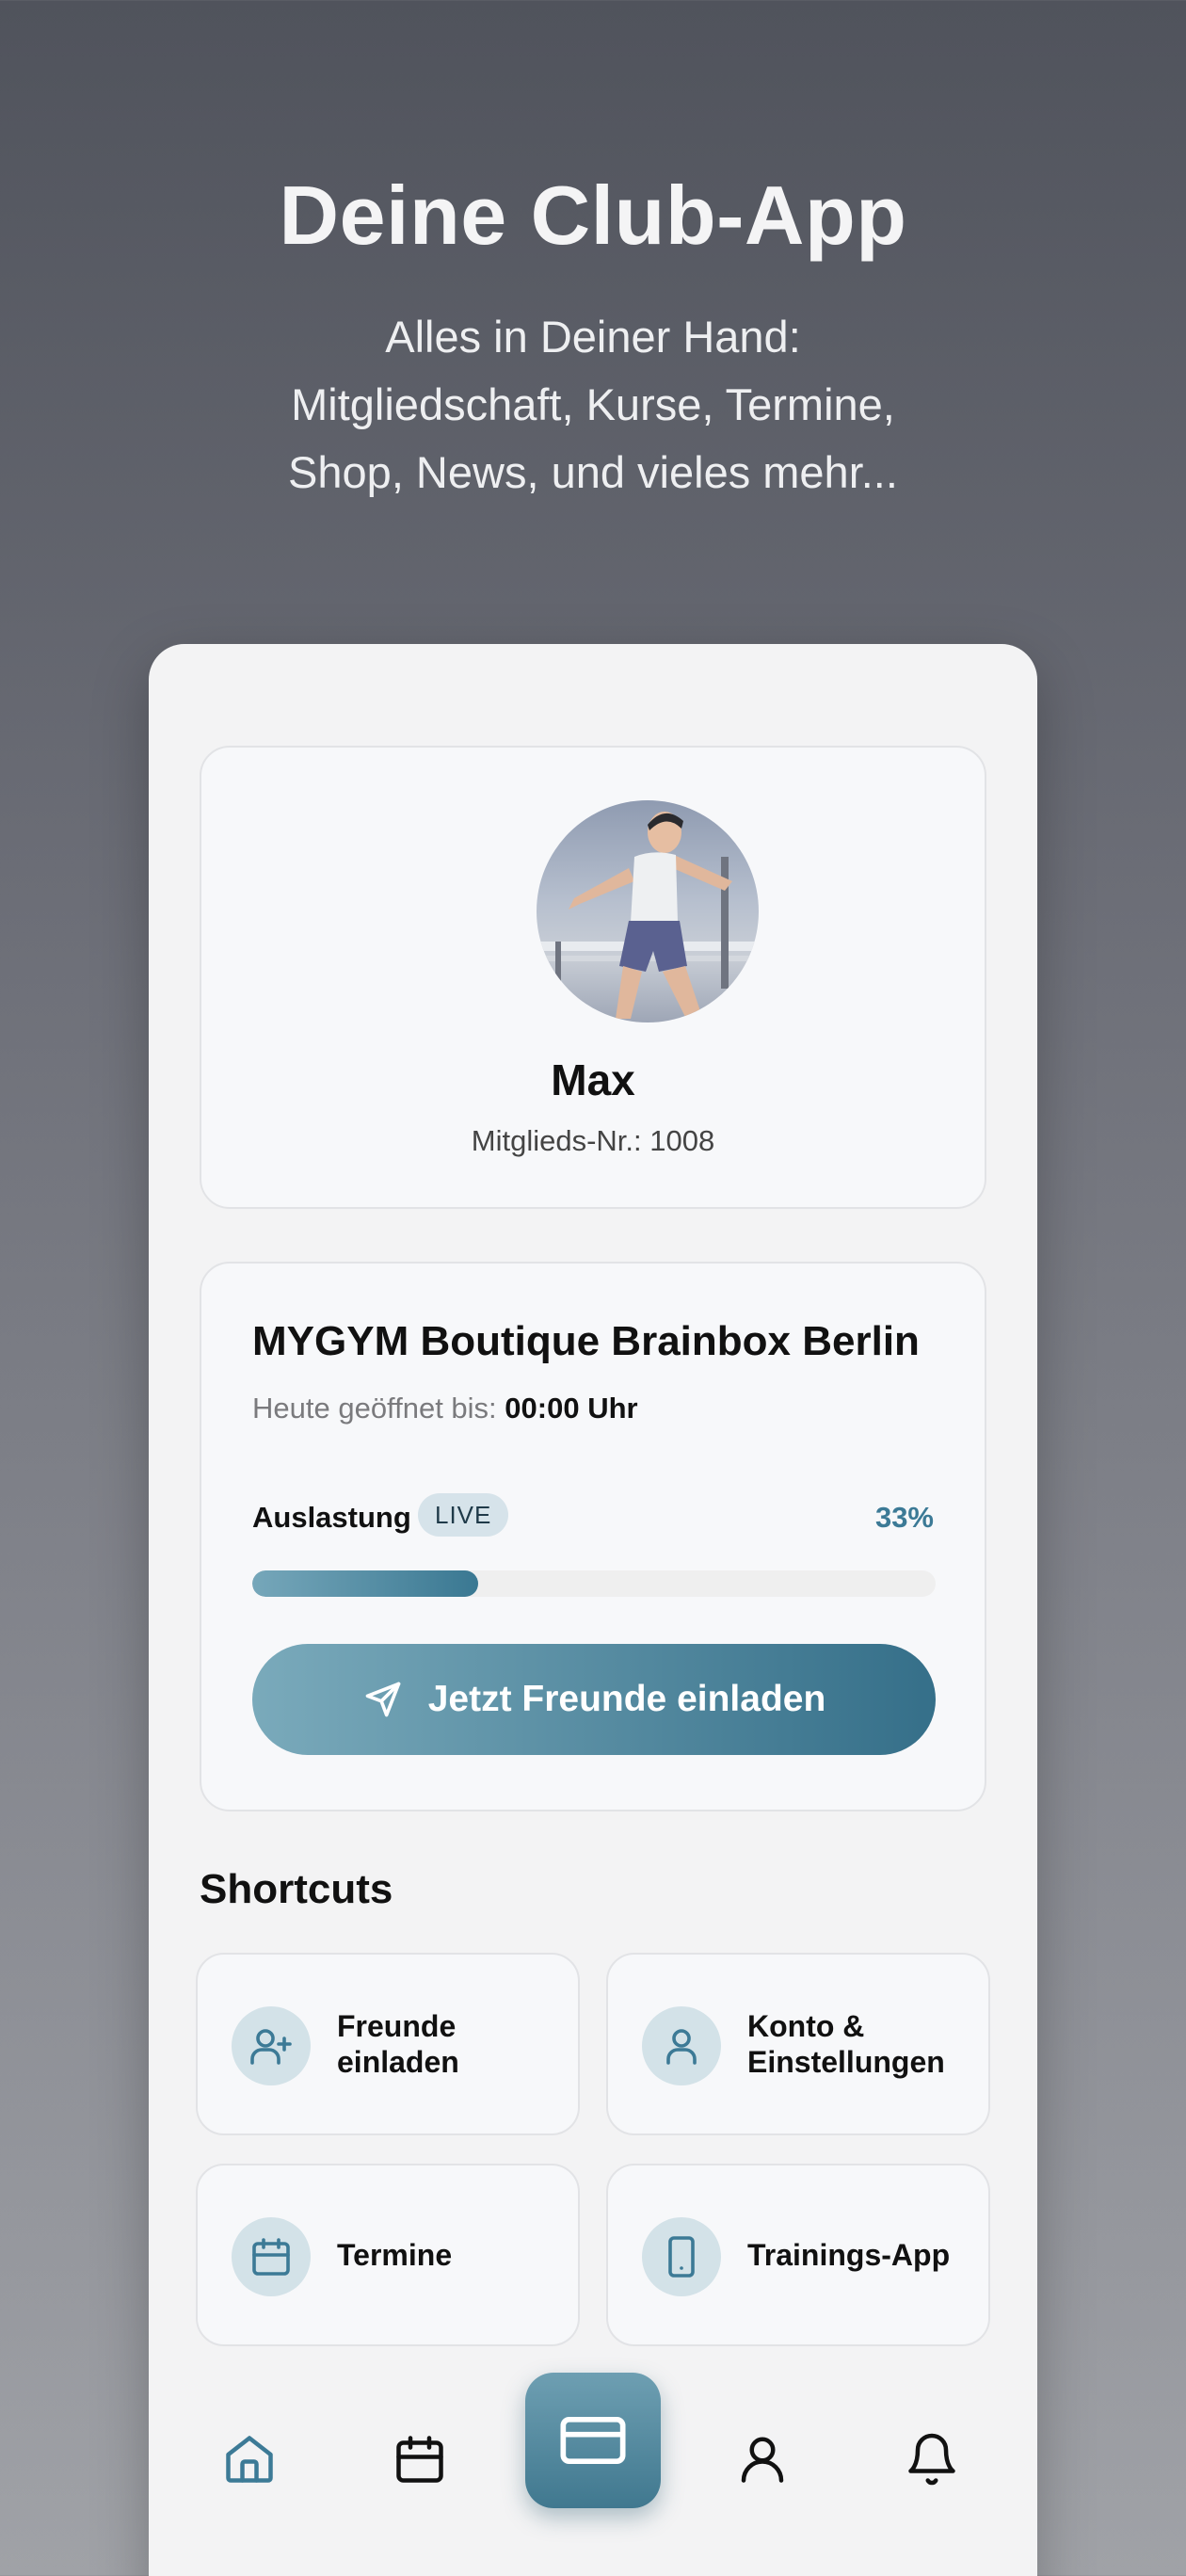 This screenshot has width=1186, height=2576. I want to click on bell-icon, so click(931, 2459).